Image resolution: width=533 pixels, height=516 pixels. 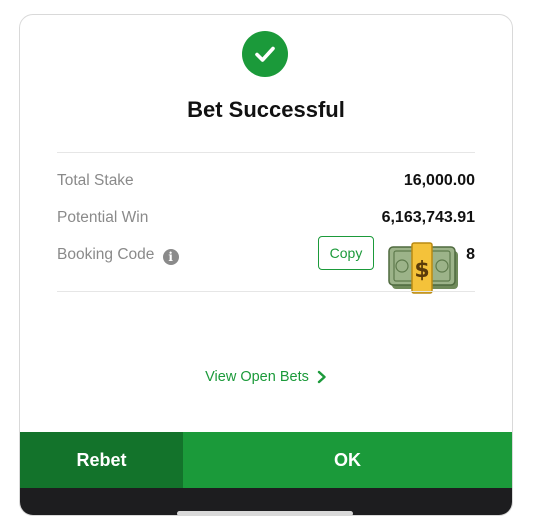 I want to click on rebet-button: Rebet, so click(x=101, y=460).